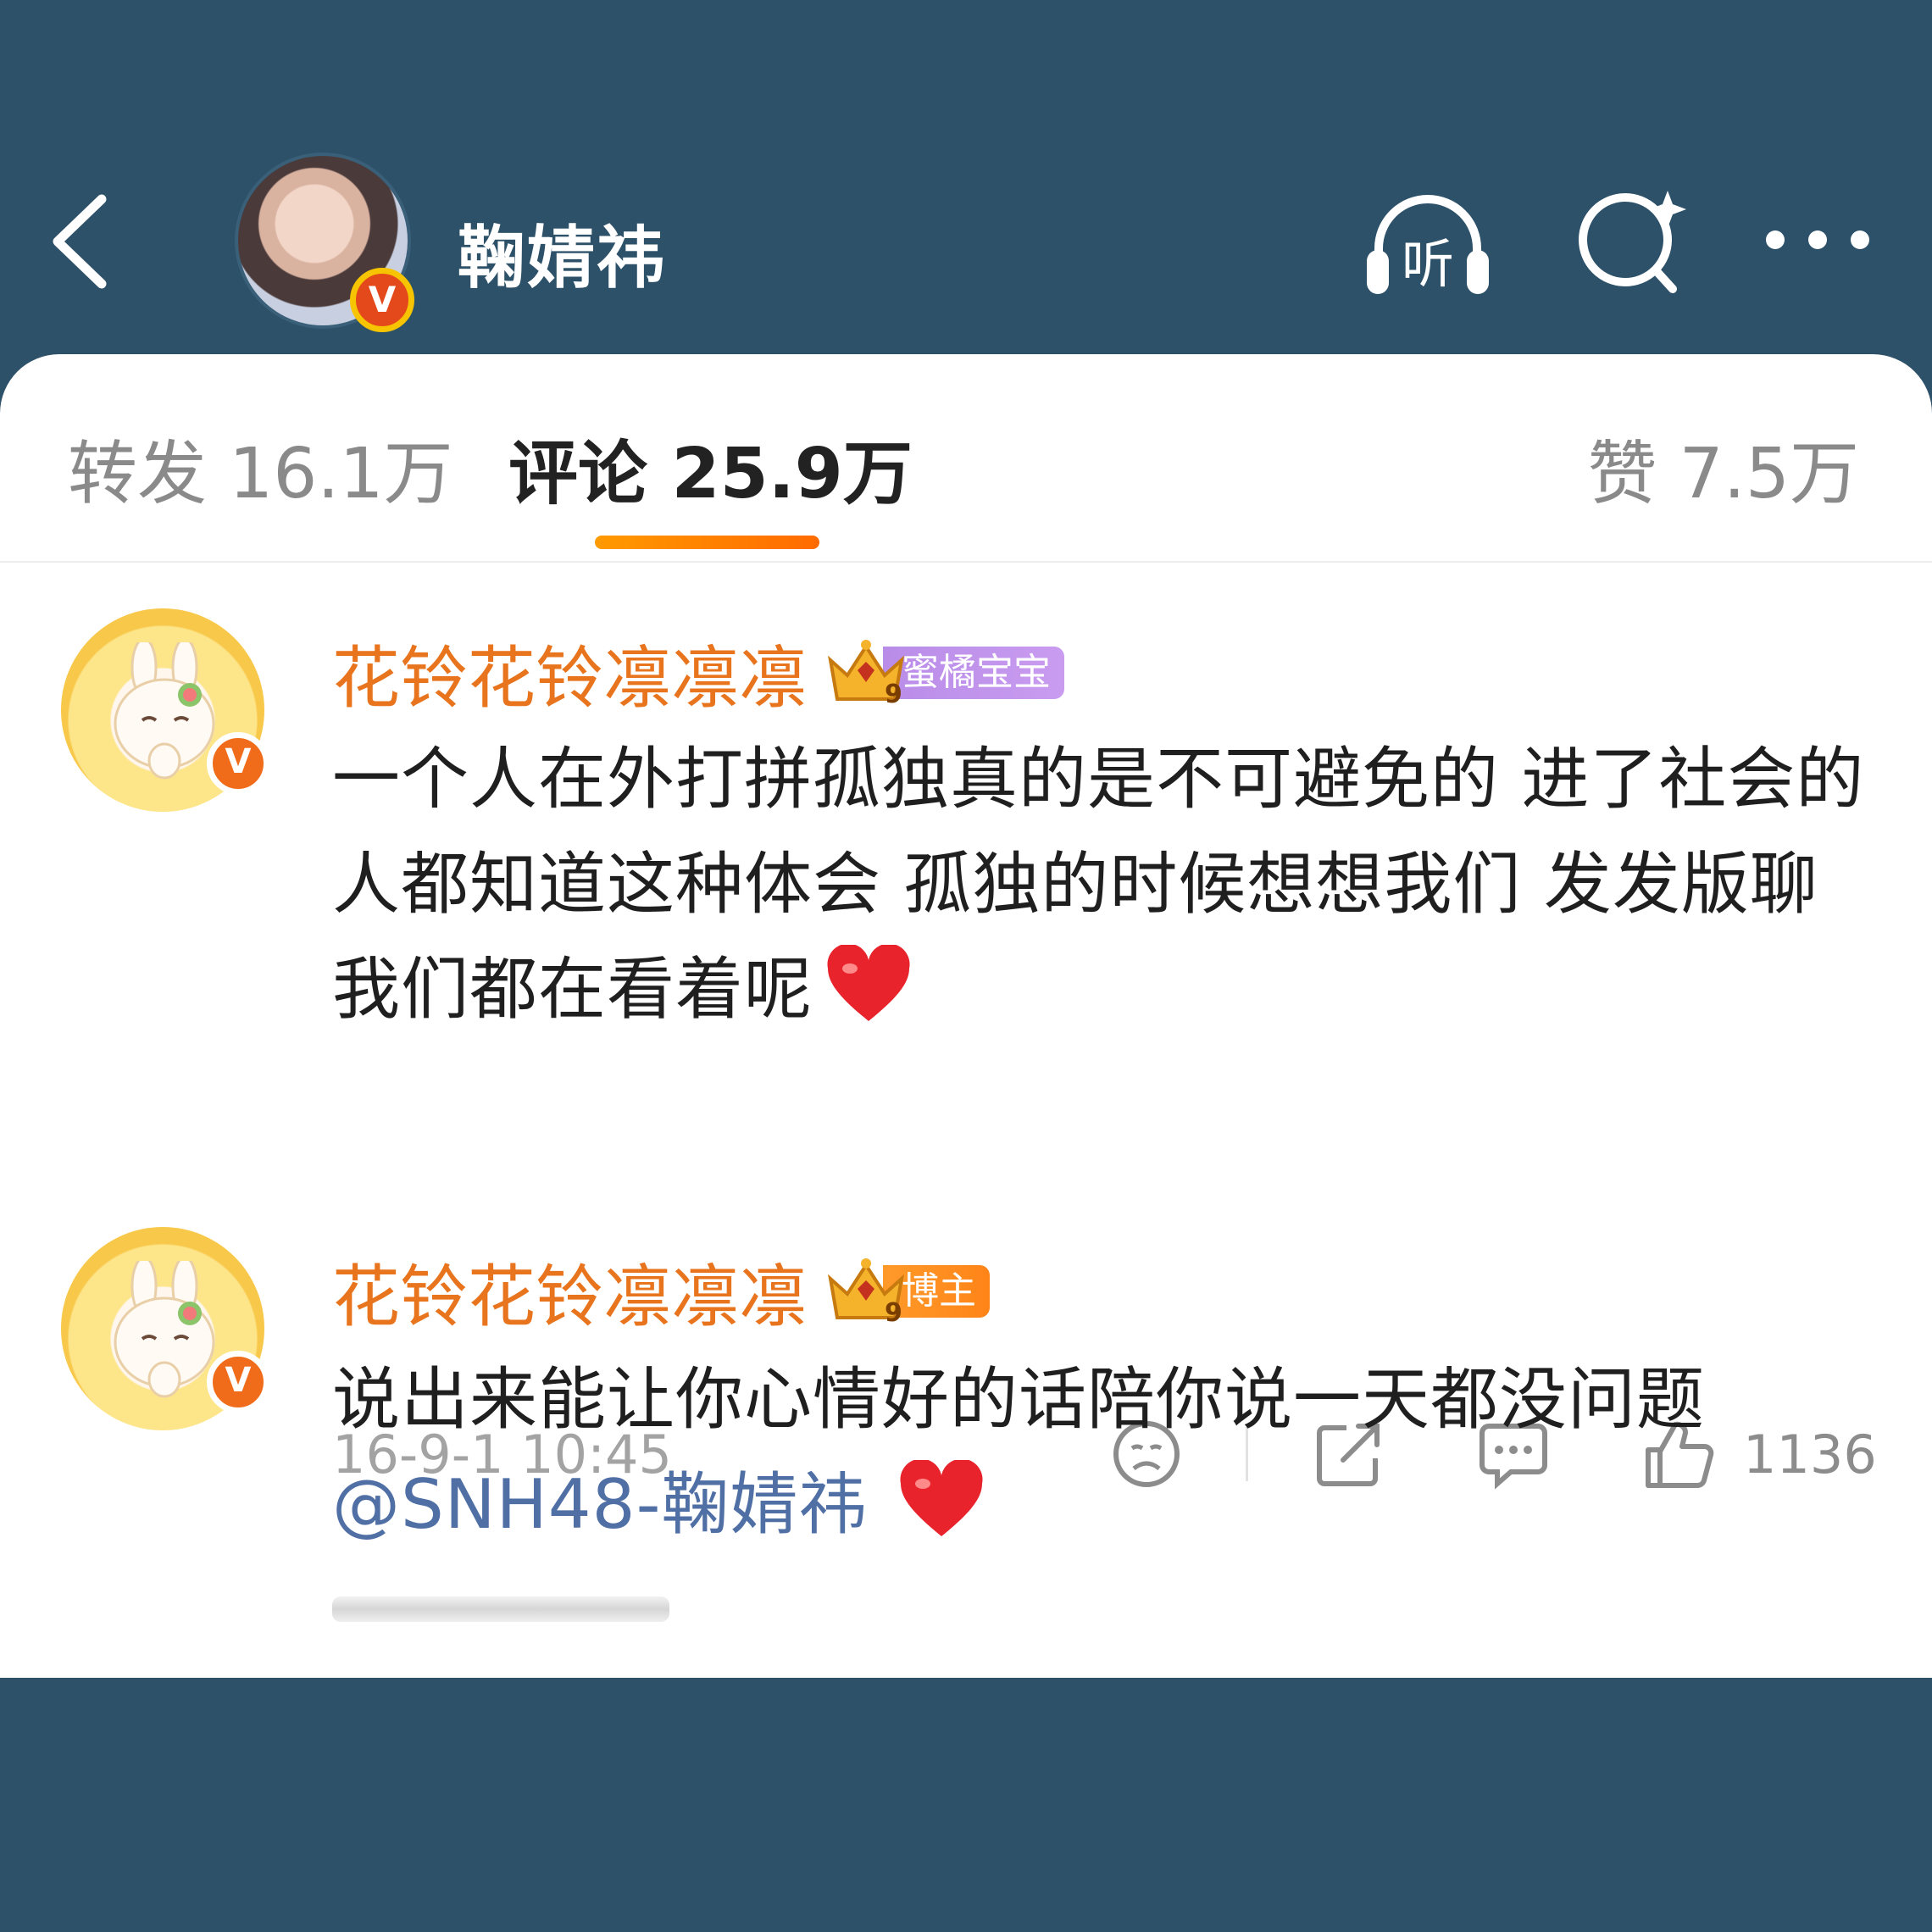  I want to click on listen-headphones-icon: 听, so click(1428, 241).